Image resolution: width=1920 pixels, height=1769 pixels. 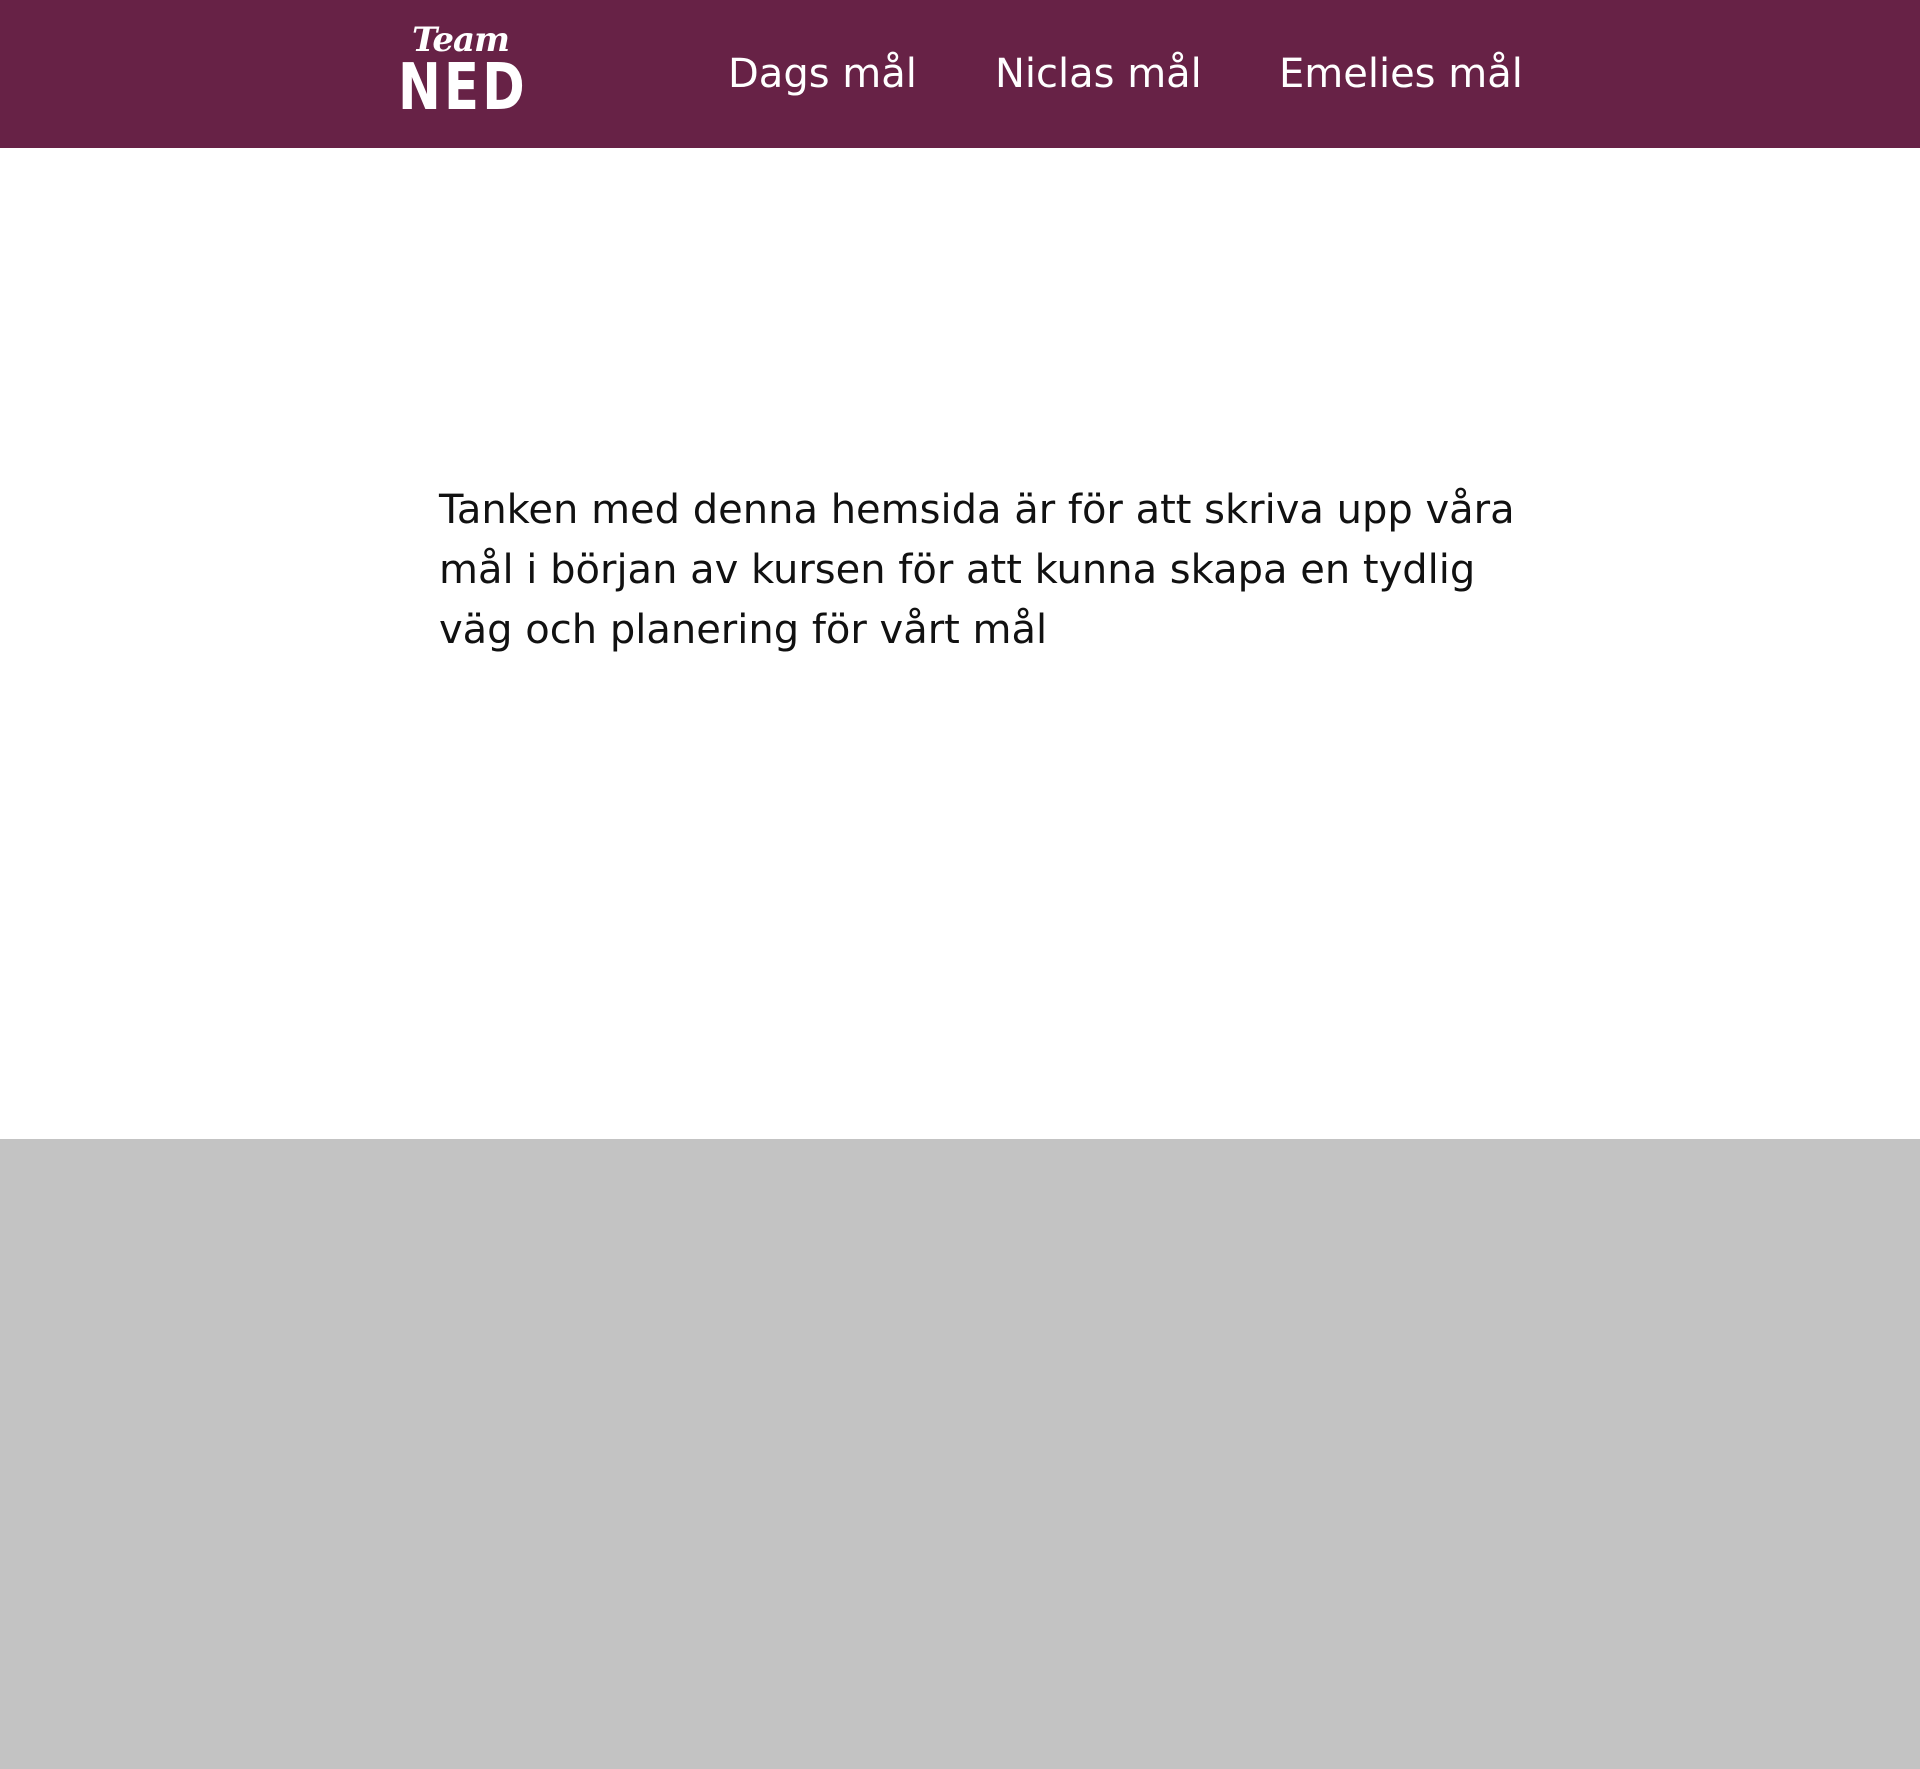 What do you see at coordinates (1098, 74) in the screenshot?
I see `nav-link-niclas-mal: Niclas mål` at bounding box center [1098, 74].